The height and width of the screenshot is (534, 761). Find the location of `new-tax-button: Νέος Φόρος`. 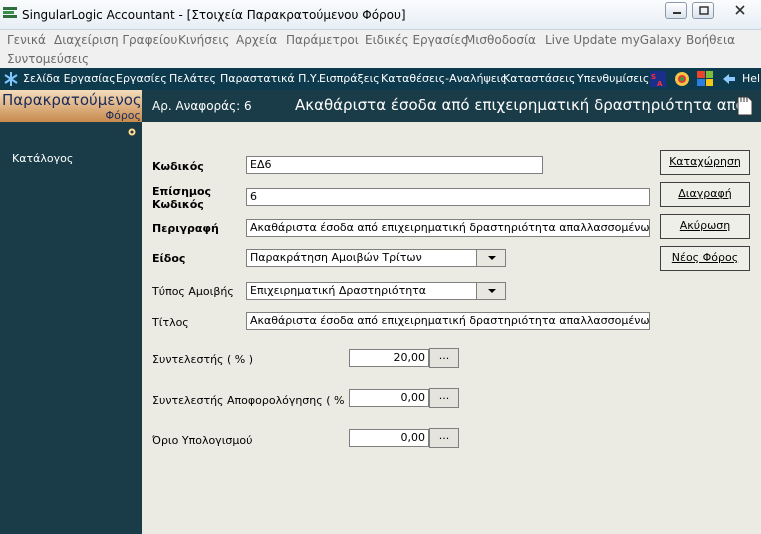

new-tax-button: Νέος Φόρος is located at coordinates (705, 258).